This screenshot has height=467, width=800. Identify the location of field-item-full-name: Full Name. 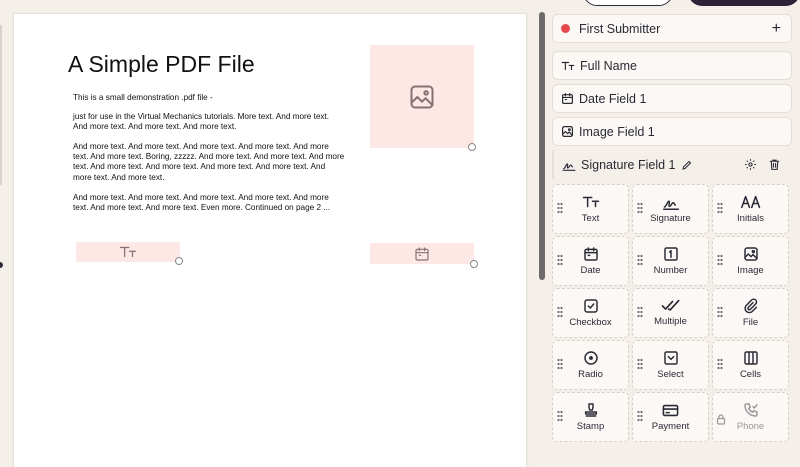
(672, 65).